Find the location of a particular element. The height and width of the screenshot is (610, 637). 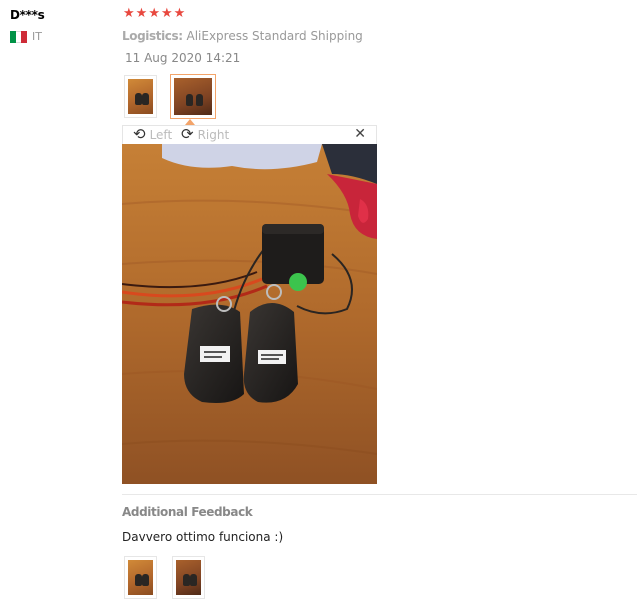

rotate-right-button: ⟳ Right is located at coordinates (205, 134).